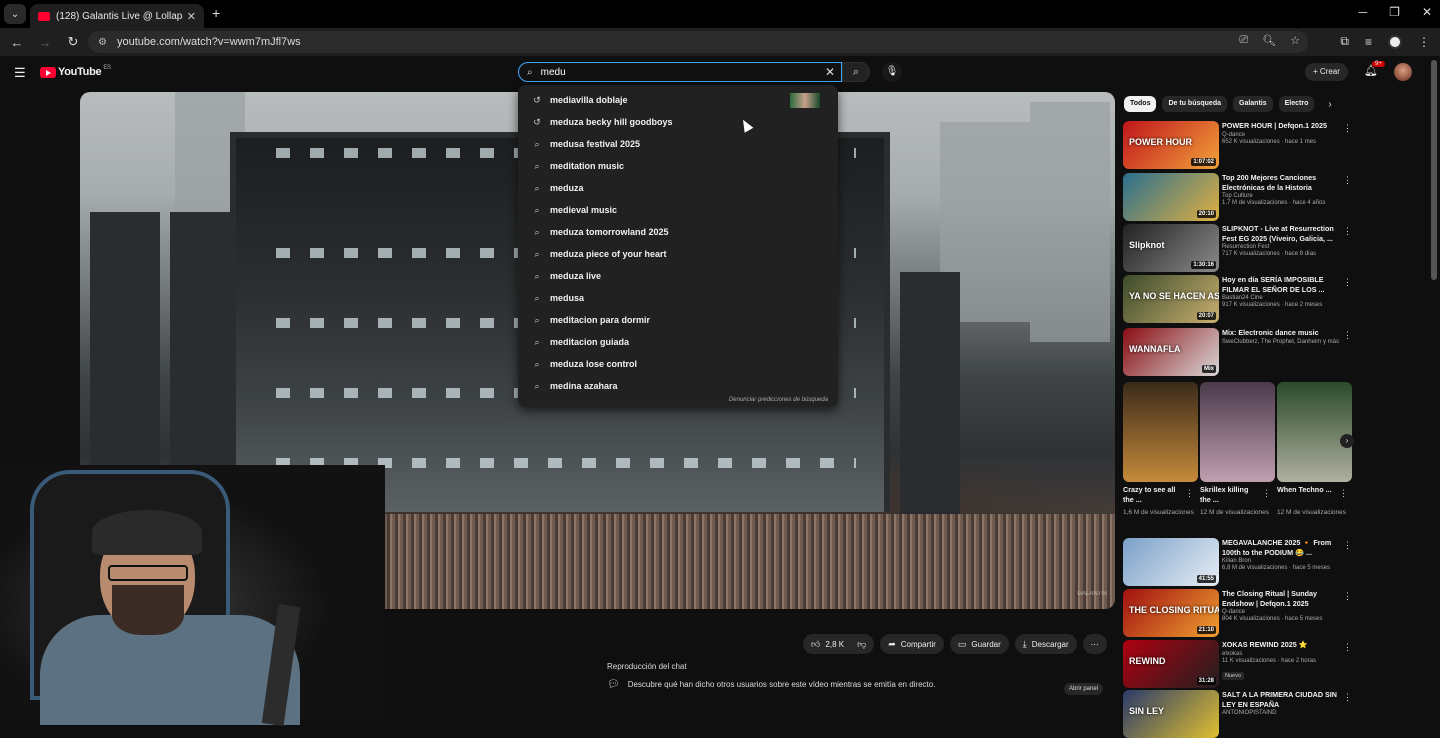 This screenshot has width=1440, height=738. What do you see at coordinates (678, 166) in the screenshot?
I see `suggestion-item: ⌕ meditation music` at bounding box center [678, 166].